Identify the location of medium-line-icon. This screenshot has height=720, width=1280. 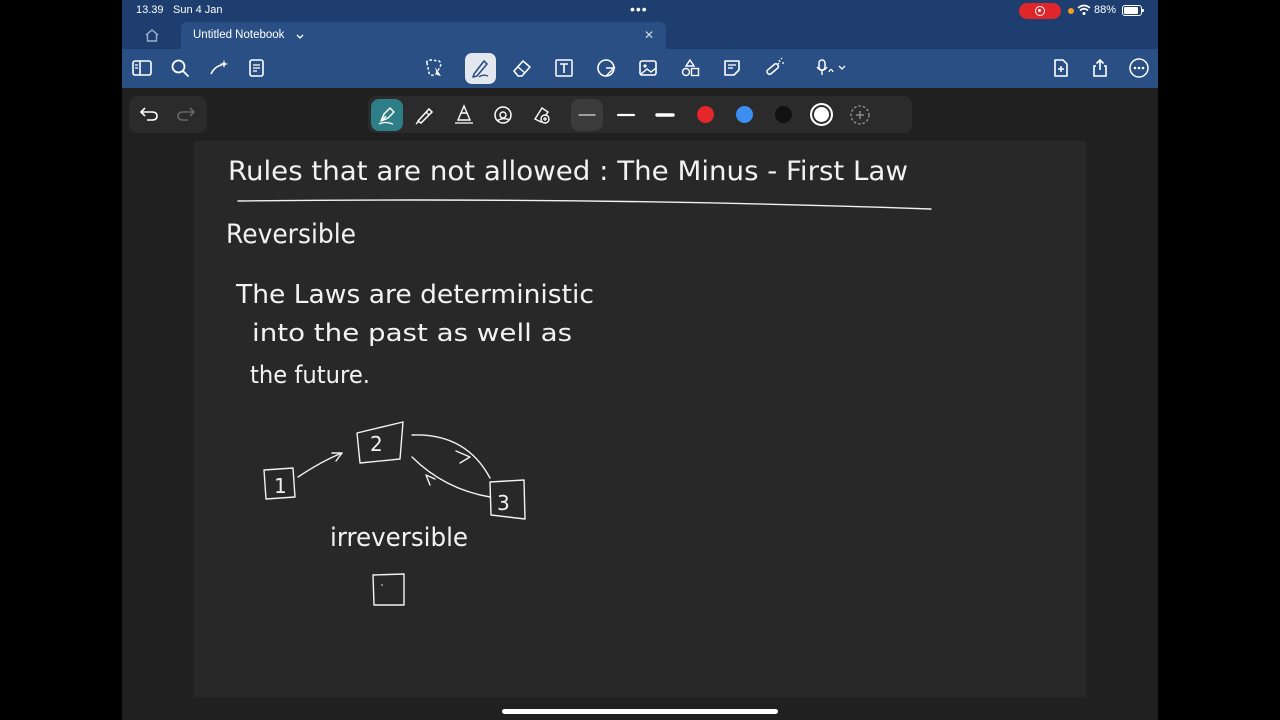
(626, 115).